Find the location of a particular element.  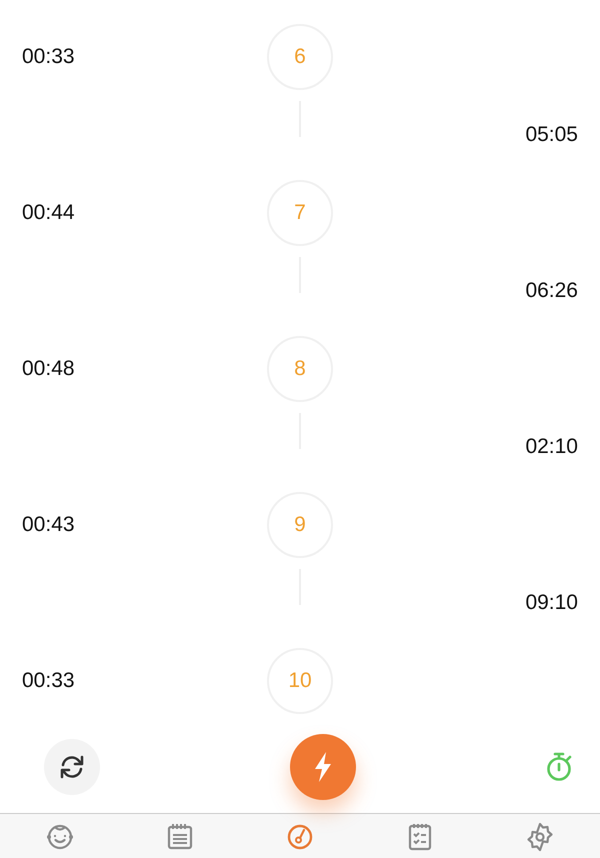

lightning-icon is located at coordinates (323, 767).